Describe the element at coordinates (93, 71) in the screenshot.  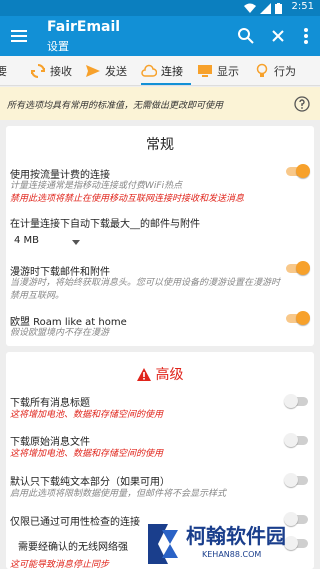
I see `send-icon` at that location.